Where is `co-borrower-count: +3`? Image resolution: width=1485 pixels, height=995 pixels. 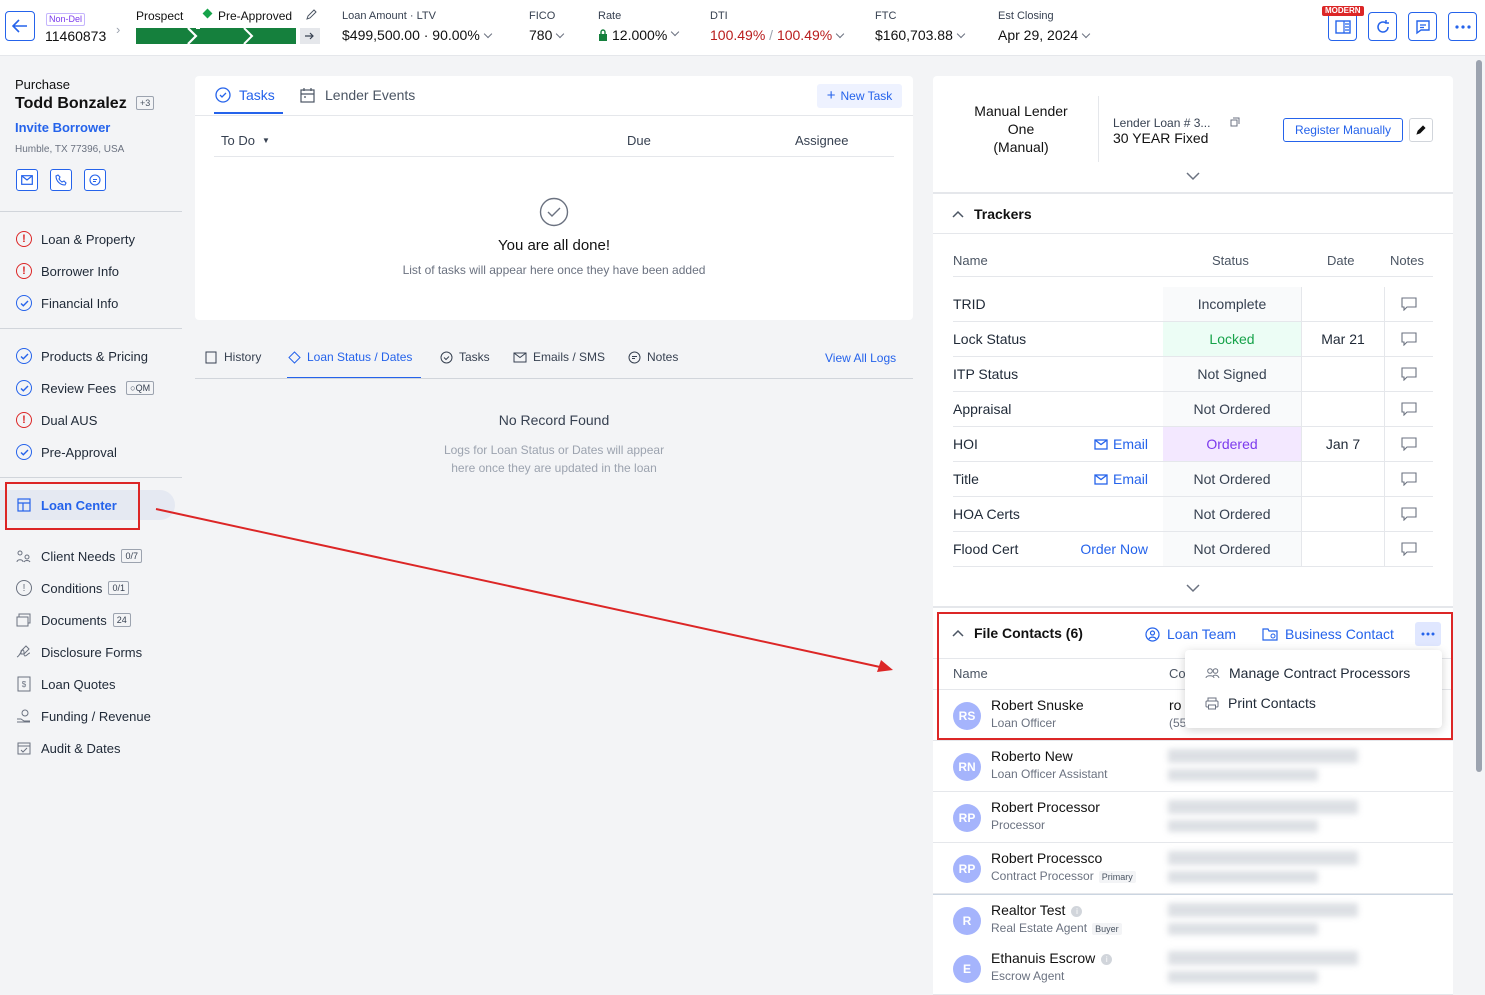
co-borrower-count: +3 is located at coordinates (145, 103).